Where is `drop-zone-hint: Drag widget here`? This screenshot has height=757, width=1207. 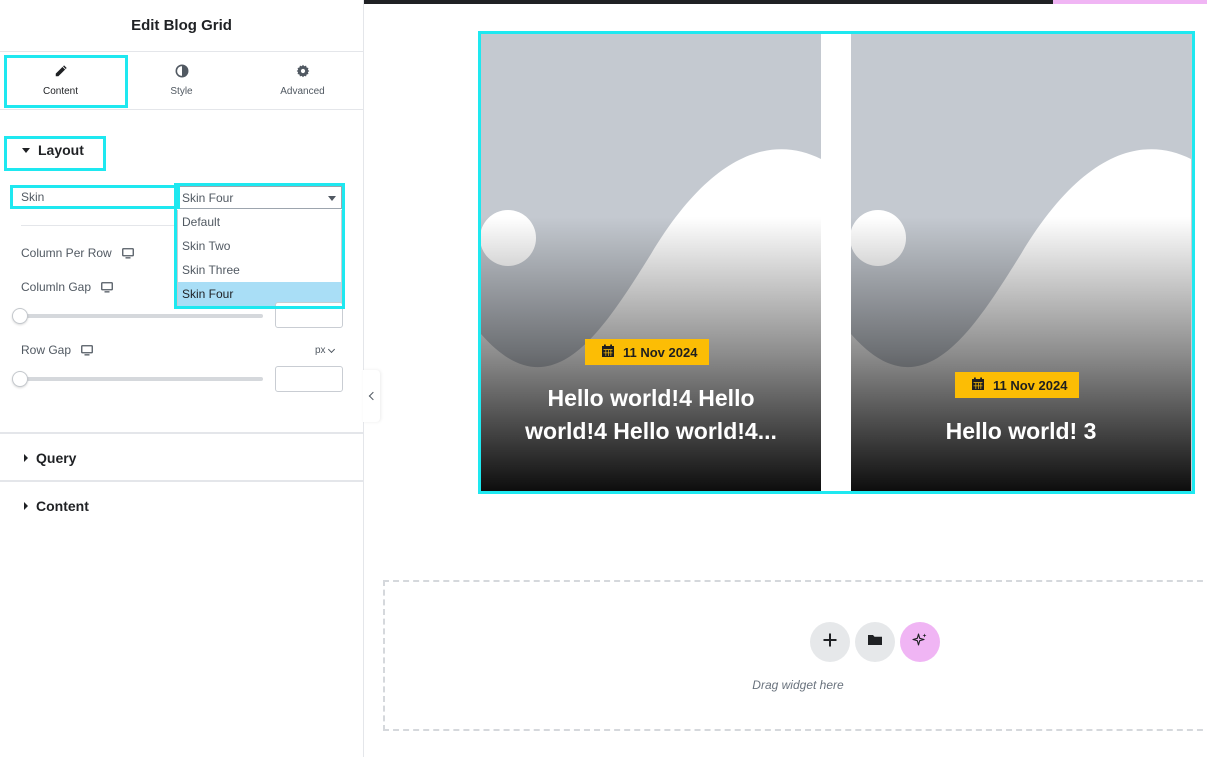
drop-zone-hint: Drag widget here is located at coordinates (798, 685).